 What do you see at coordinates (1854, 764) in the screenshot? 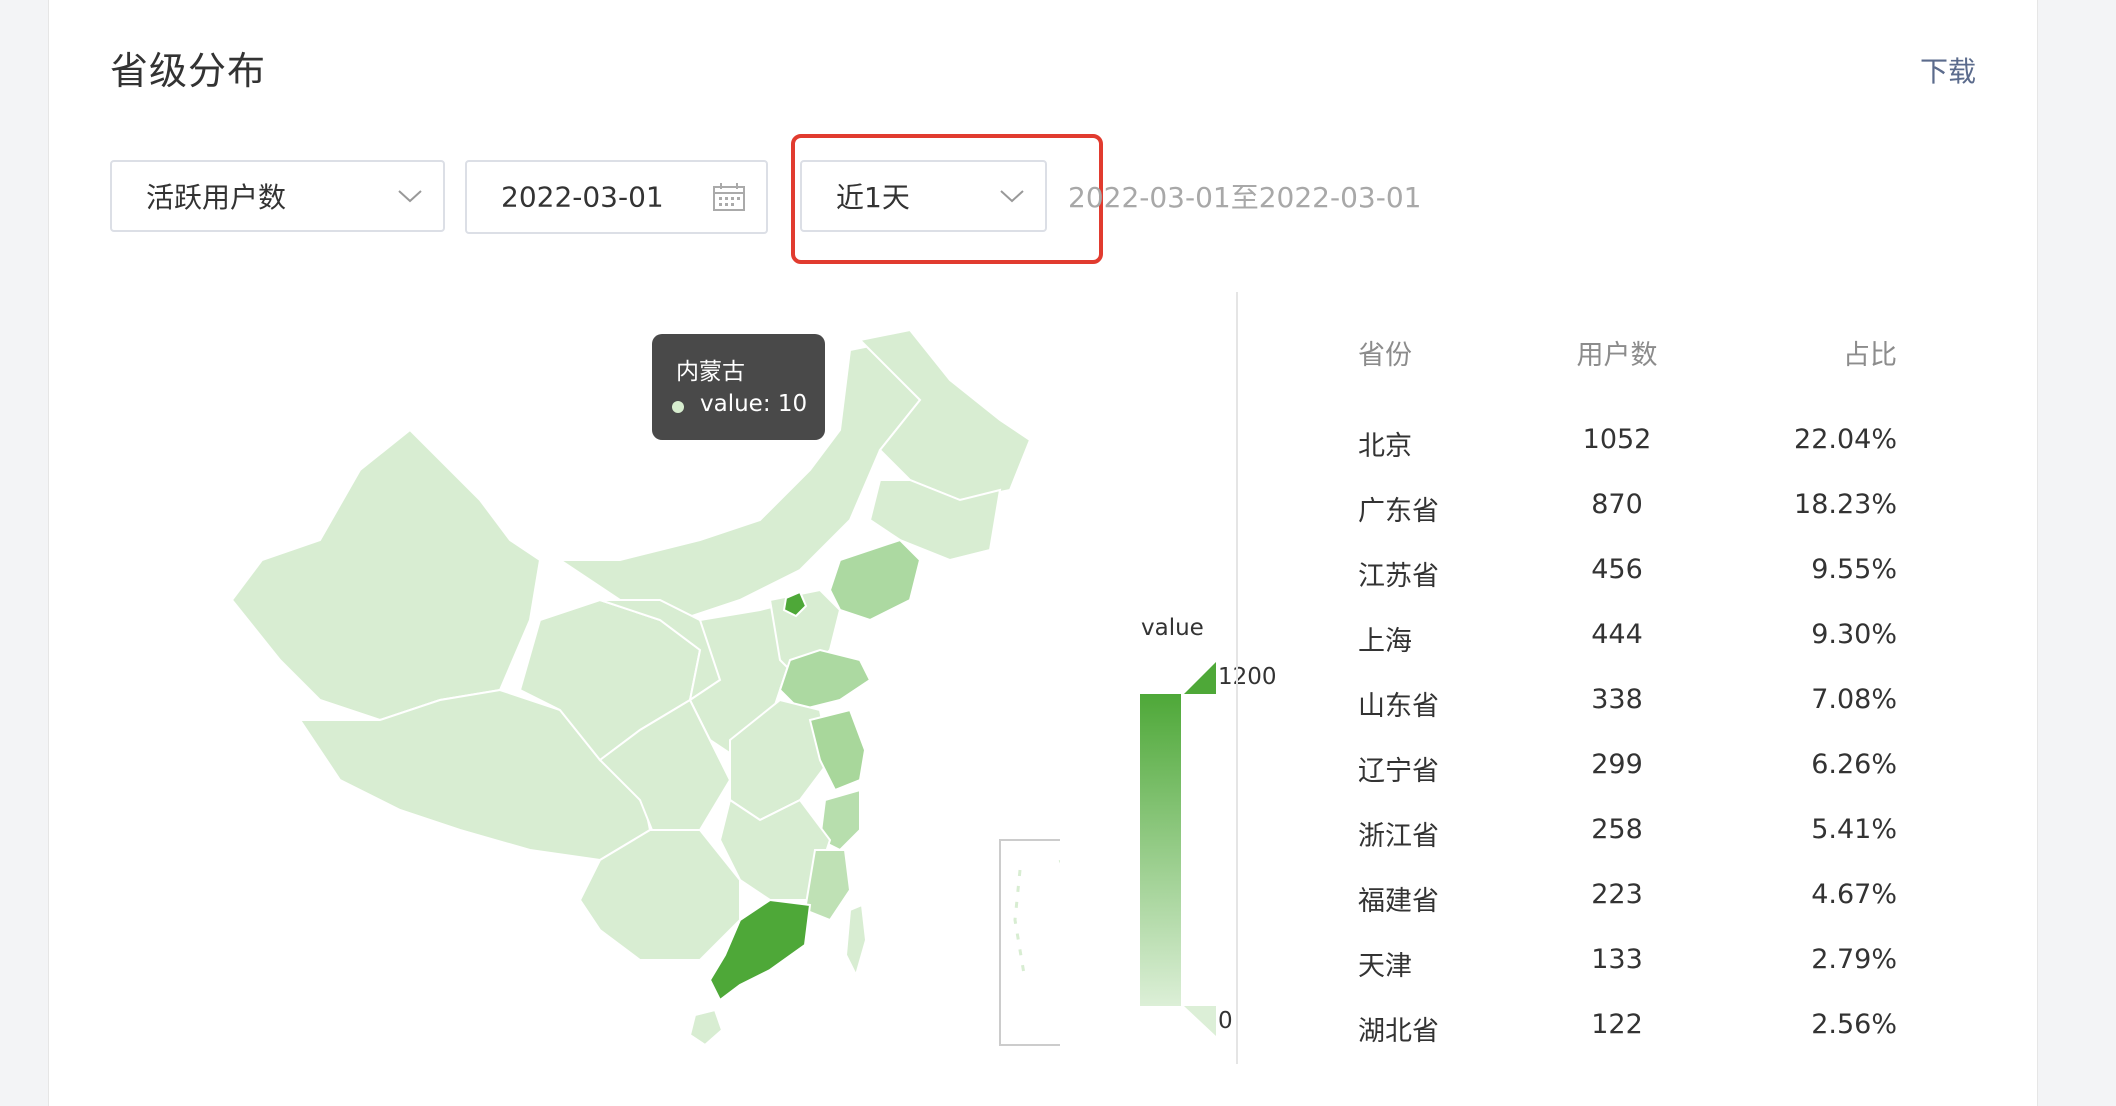
I see `table-cell-ratio: 6.26%` at bounding box center [1854, 764].